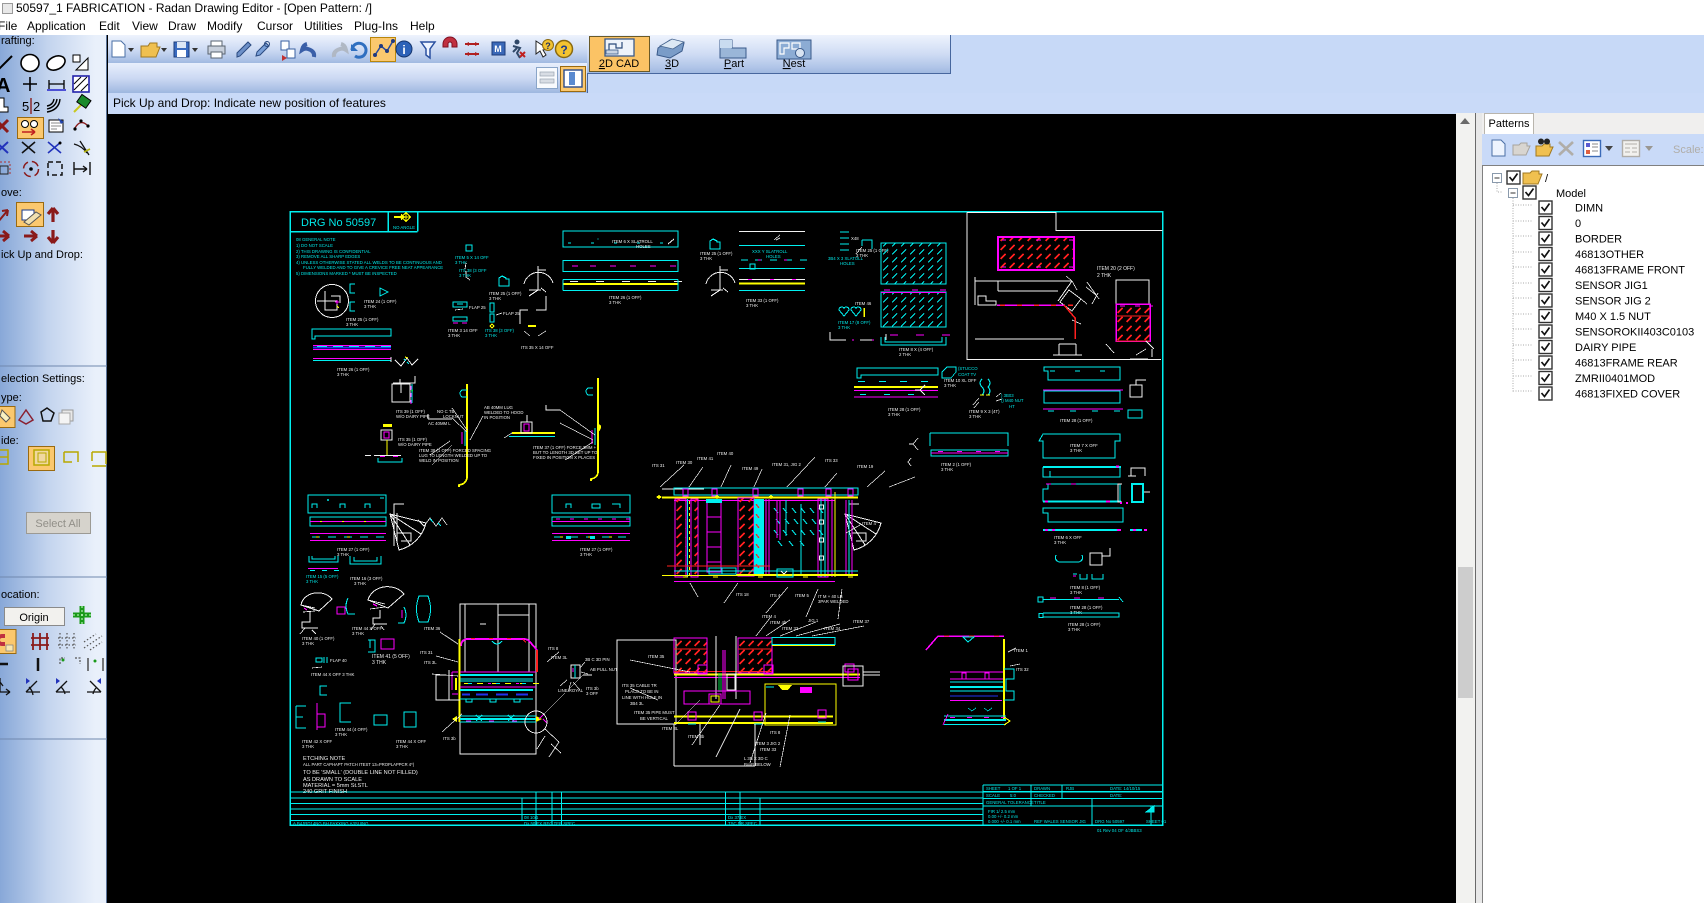 Image resolution: width=1704 pixels, height=903 pixels. What do you see at coordinates (331, 823) in the screenshot?
I see `svg-text:A B4JRD14NG BH FAXXING A3SUI: A B4JRD14NG BH FAXXING A3SUING` at bounding box center [331, 823].